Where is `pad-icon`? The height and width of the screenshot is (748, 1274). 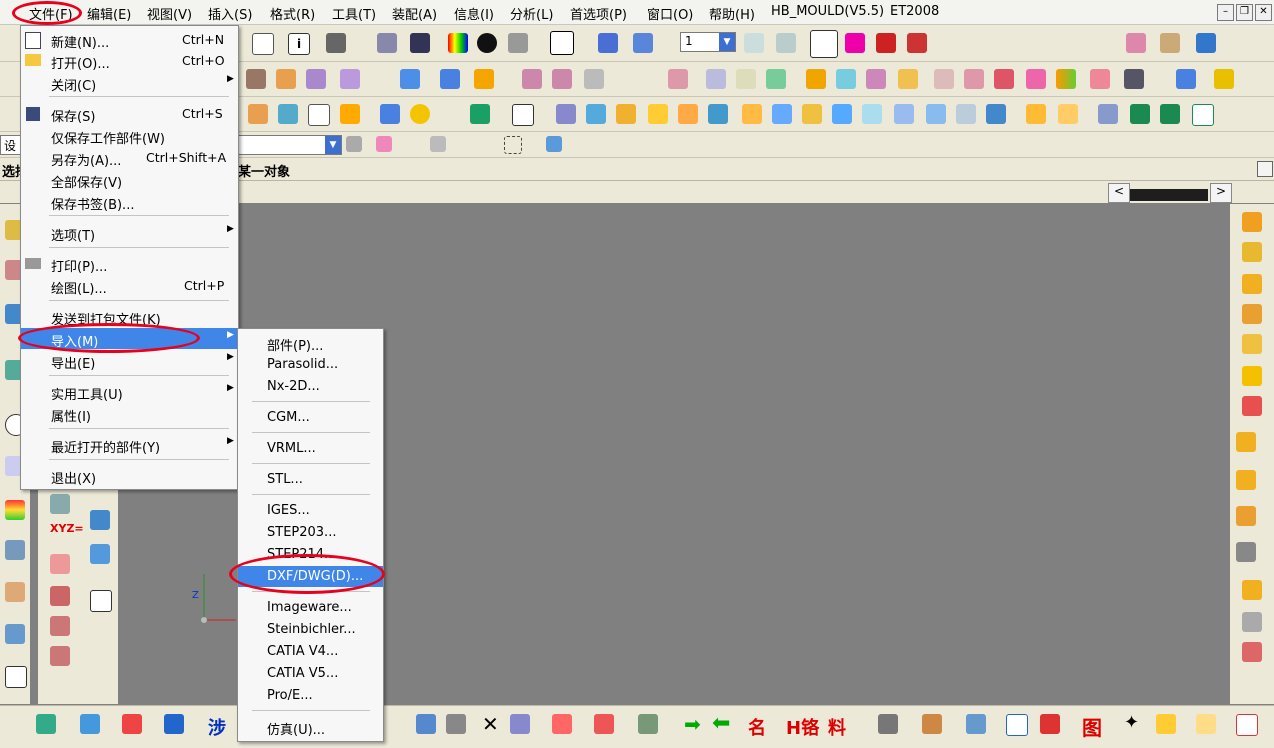 pad-icon is located at coordinates (319, 115).